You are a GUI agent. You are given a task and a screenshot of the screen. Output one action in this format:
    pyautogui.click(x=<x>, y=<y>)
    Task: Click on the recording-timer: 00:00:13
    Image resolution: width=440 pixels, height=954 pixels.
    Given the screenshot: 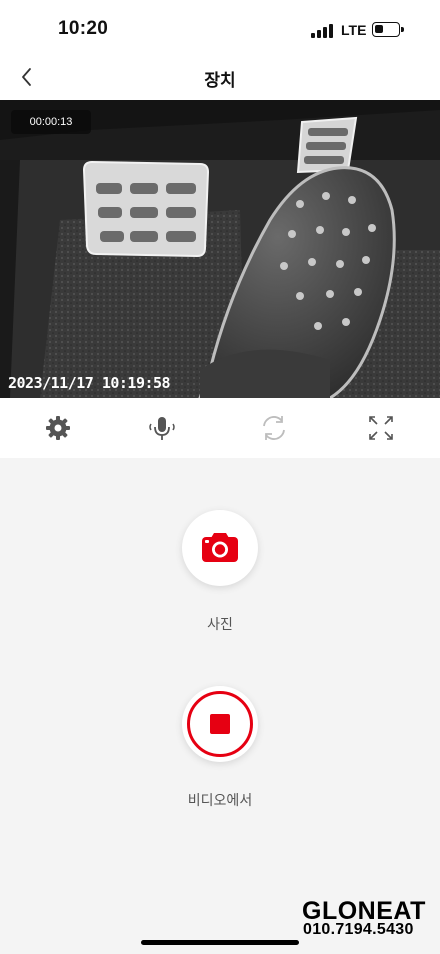 What is the action you would take?
    pyautogui.click(x=51, y=122)
    